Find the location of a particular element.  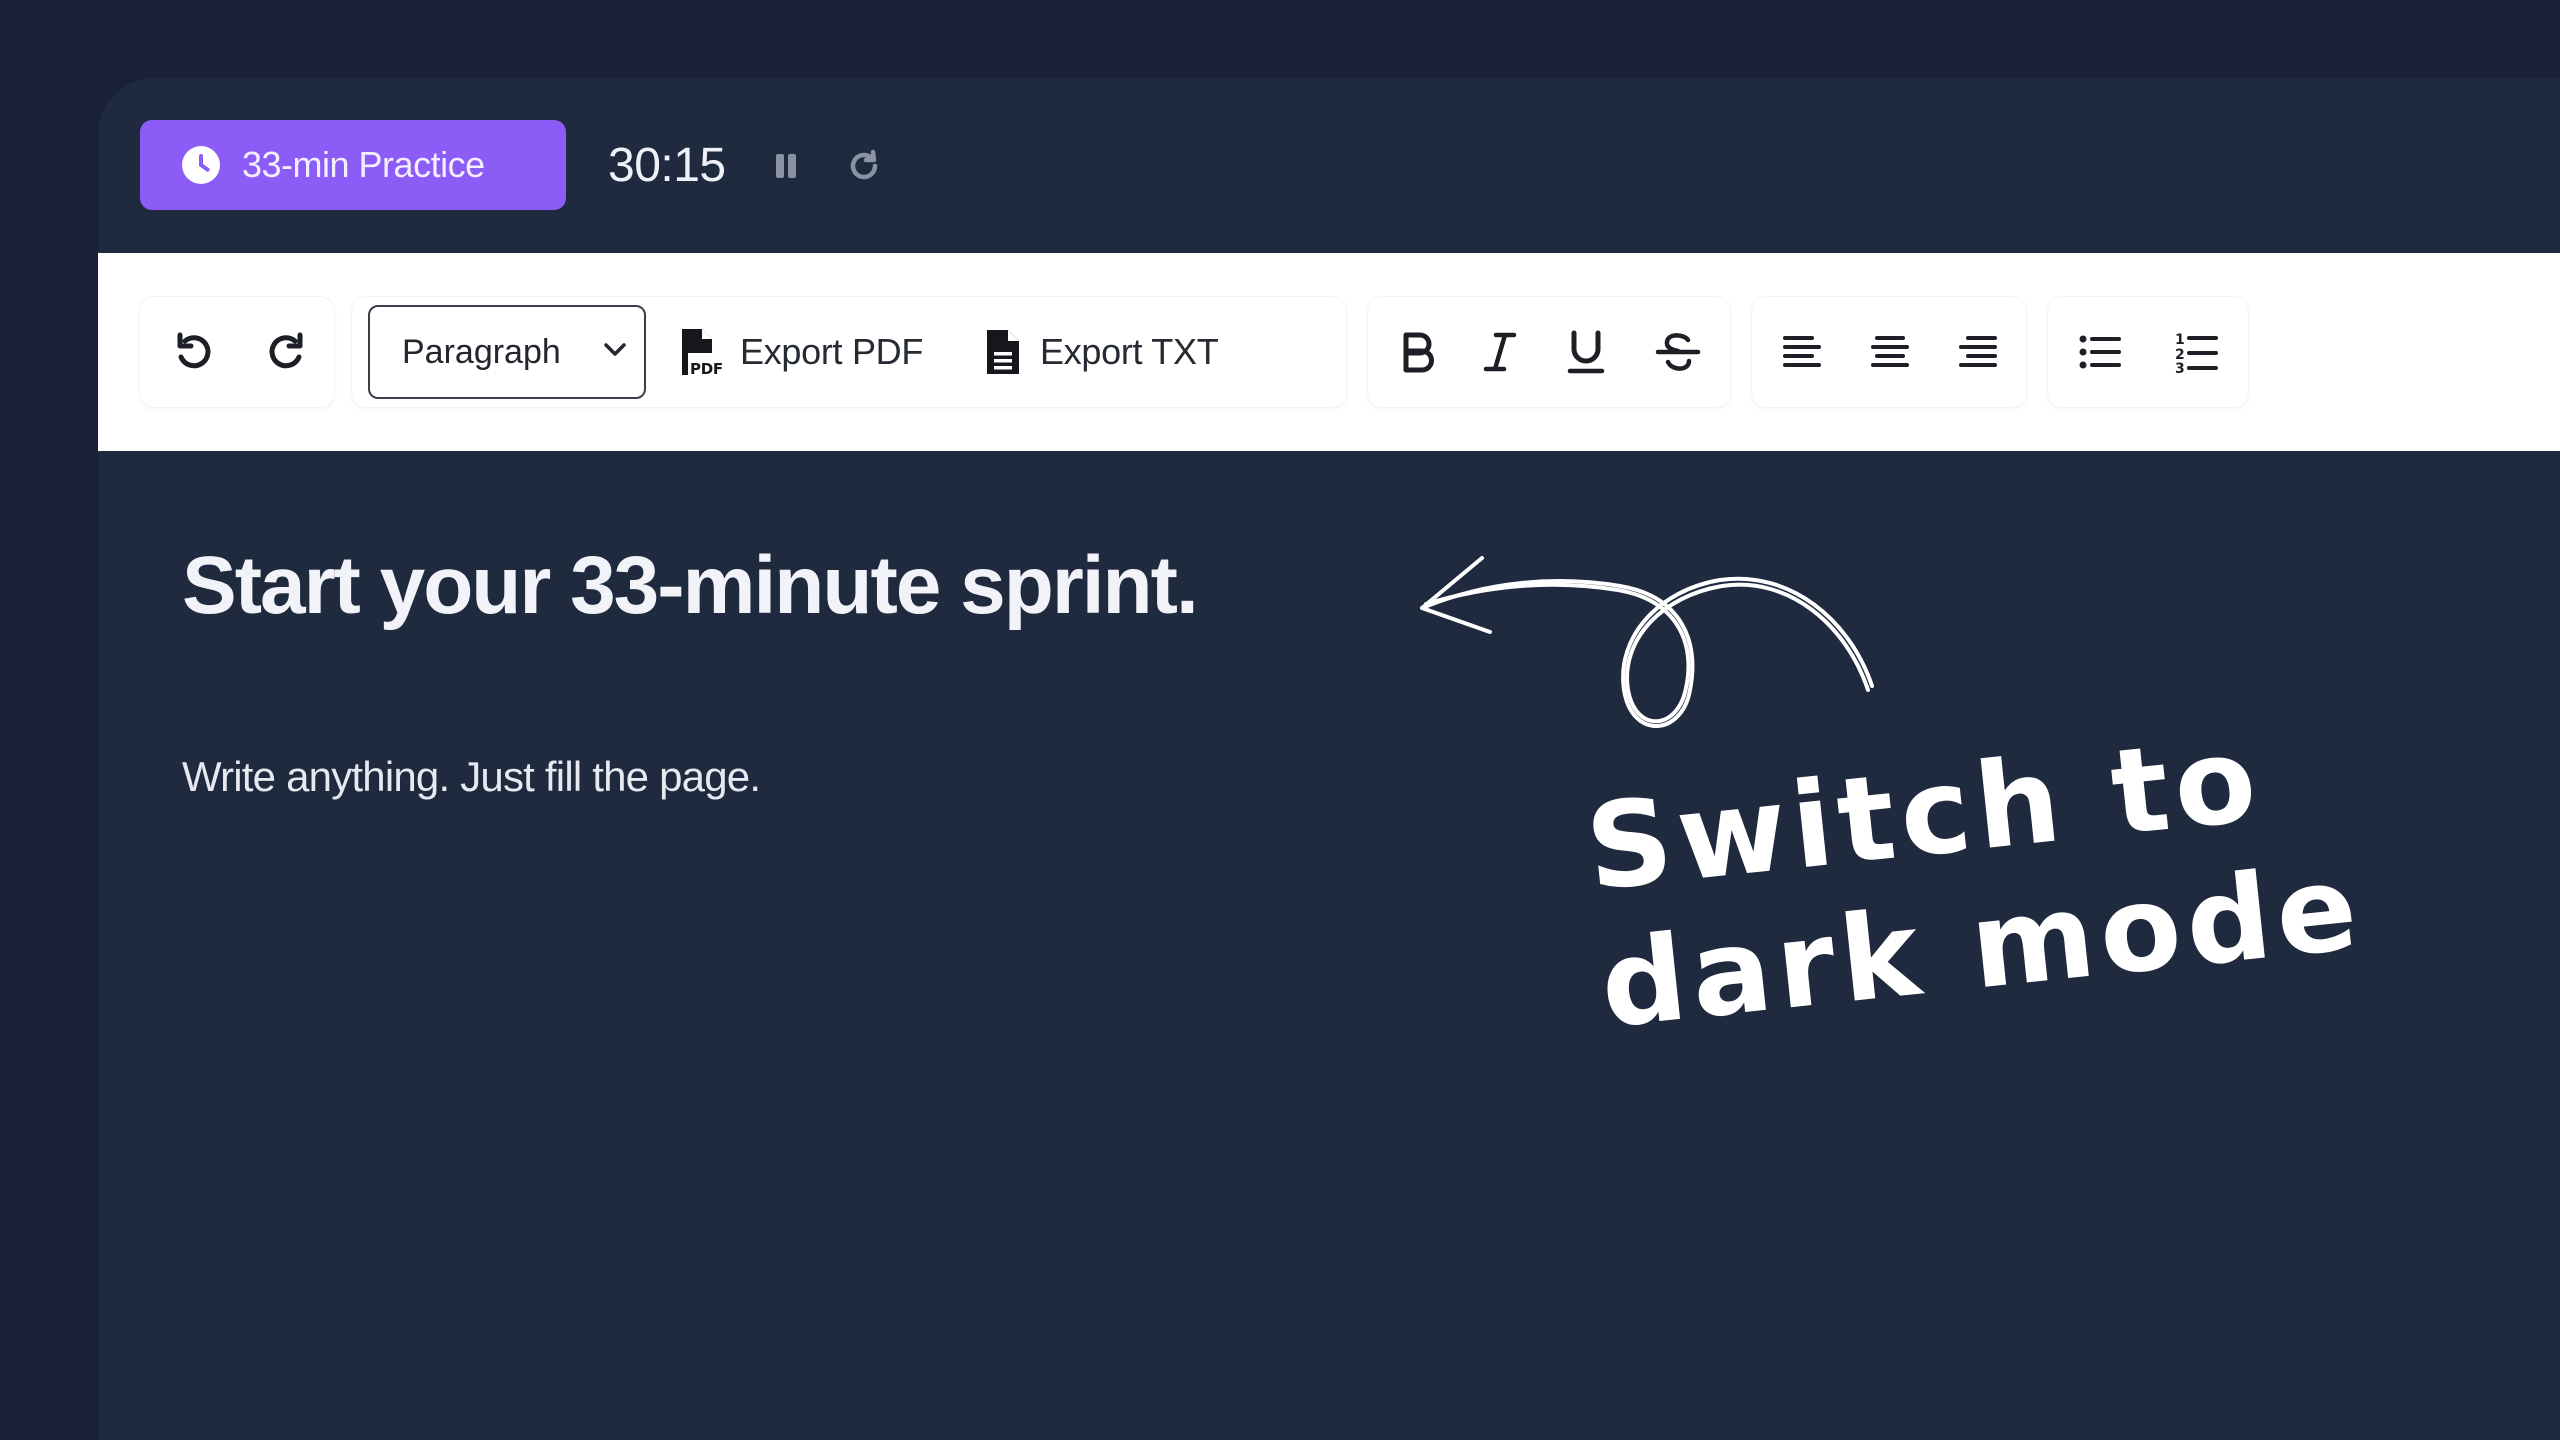

bold-button is located at coordinates (1418, 352).